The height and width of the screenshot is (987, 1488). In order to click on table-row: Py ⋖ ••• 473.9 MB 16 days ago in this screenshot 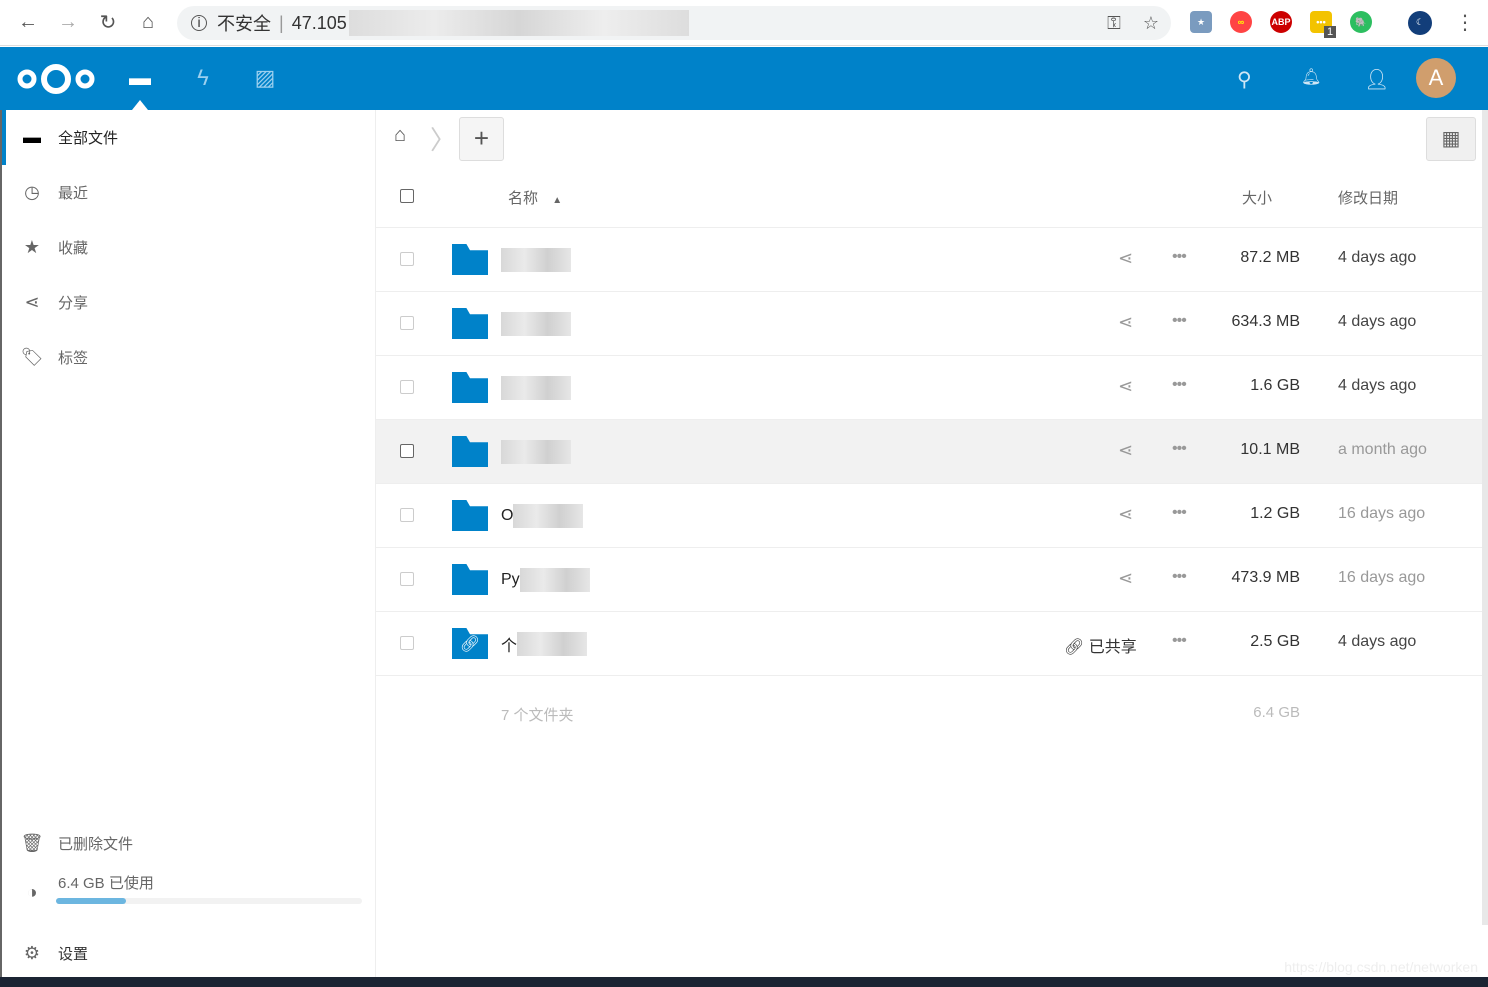, I will do `click(929, 580)`.